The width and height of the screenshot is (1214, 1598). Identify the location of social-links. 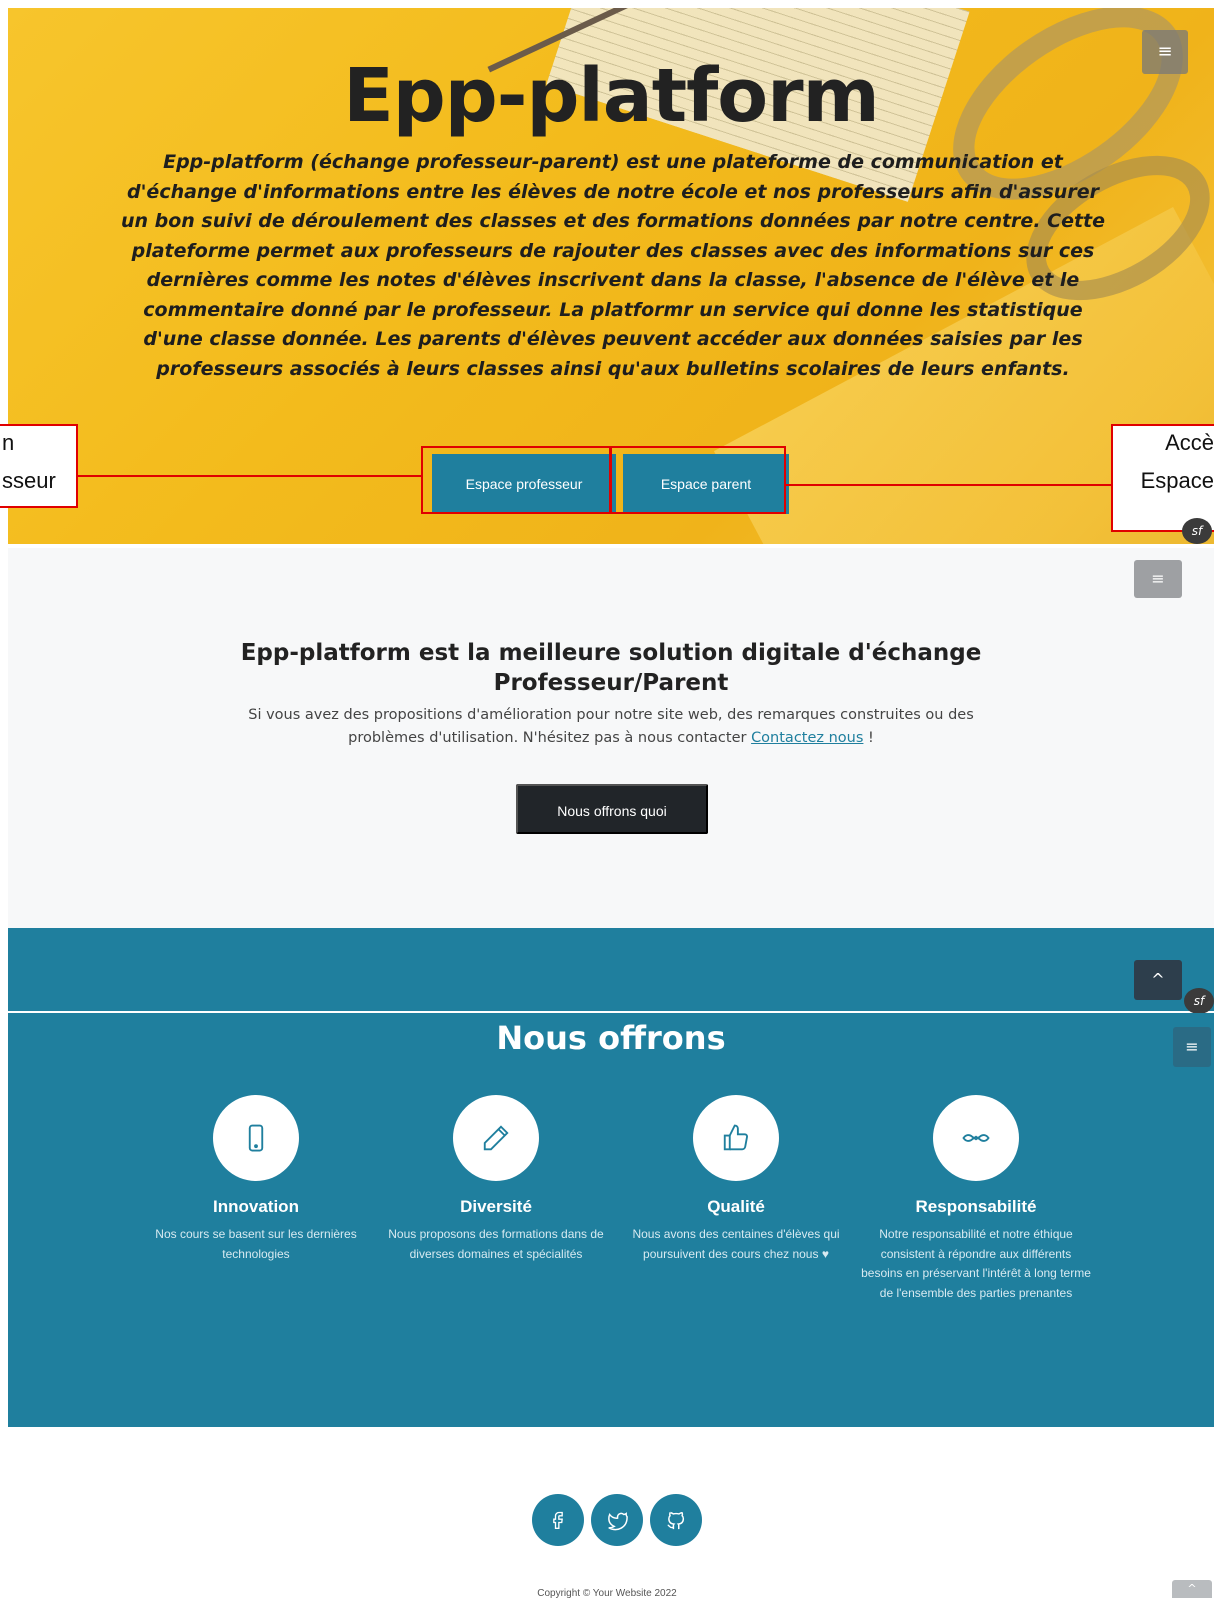
(617, 1520).